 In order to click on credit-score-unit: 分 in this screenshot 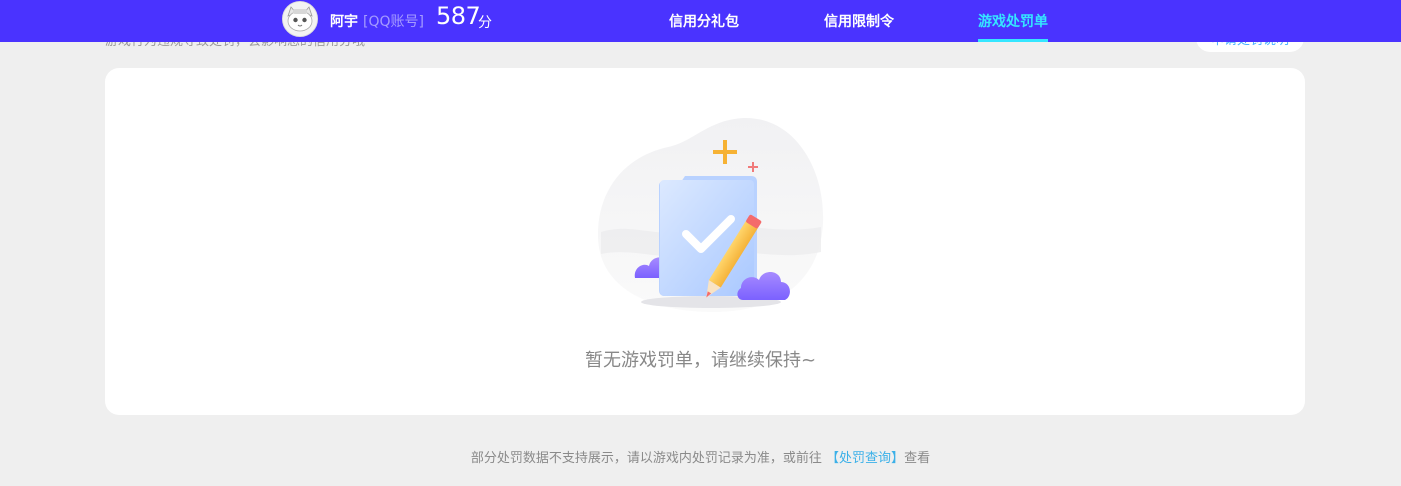, I will do `click(485, 23)`.